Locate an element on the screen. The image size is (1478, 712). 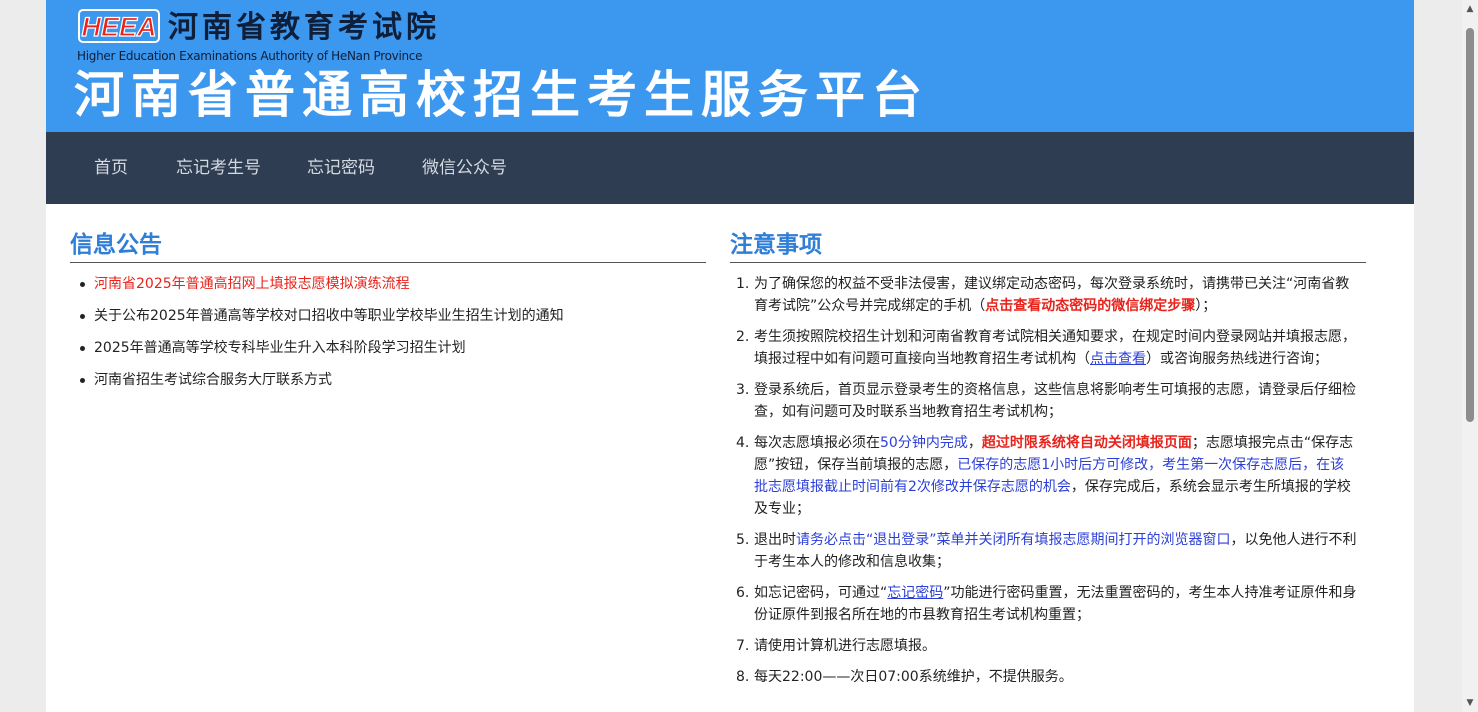
notice-link: 忘记密码 is located at coordinates (915, 593).